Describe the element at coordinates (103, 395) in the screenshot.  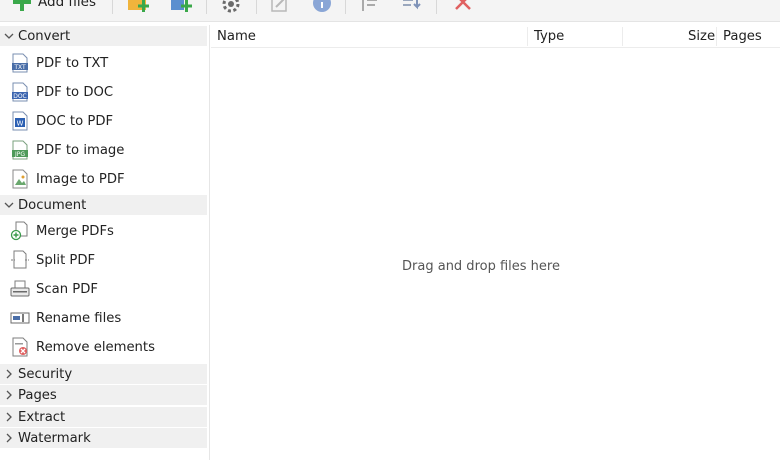
I see `group-pages: Pages` at that location.